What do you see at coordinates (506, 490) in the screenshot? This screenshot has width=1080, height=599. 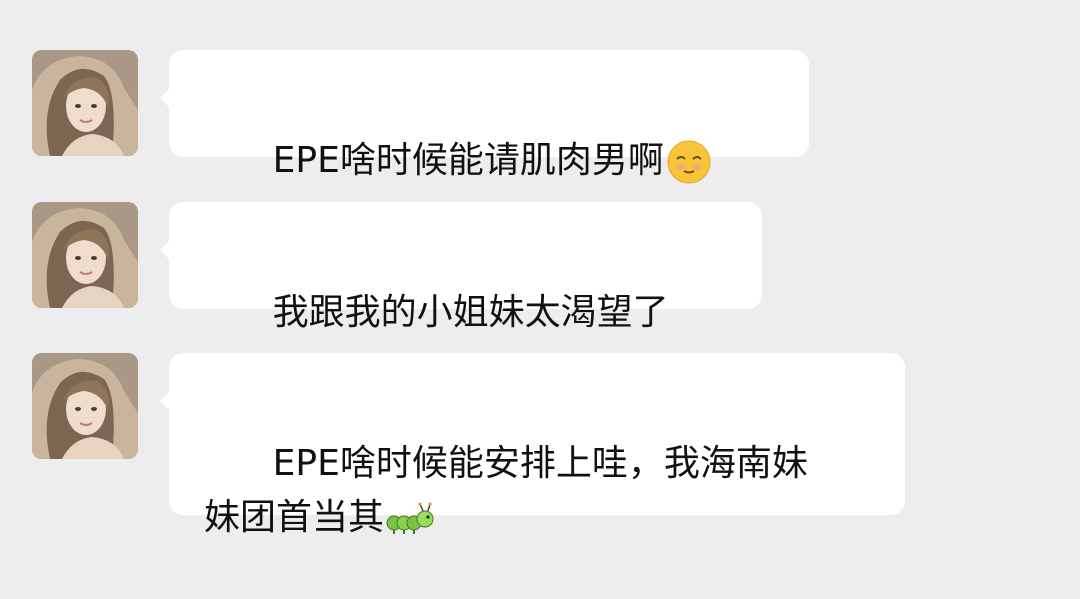 I see `message-text: EPE啥时候能安排上哇，我海南妹 妹团首当其` at bounding box center [506, 490].